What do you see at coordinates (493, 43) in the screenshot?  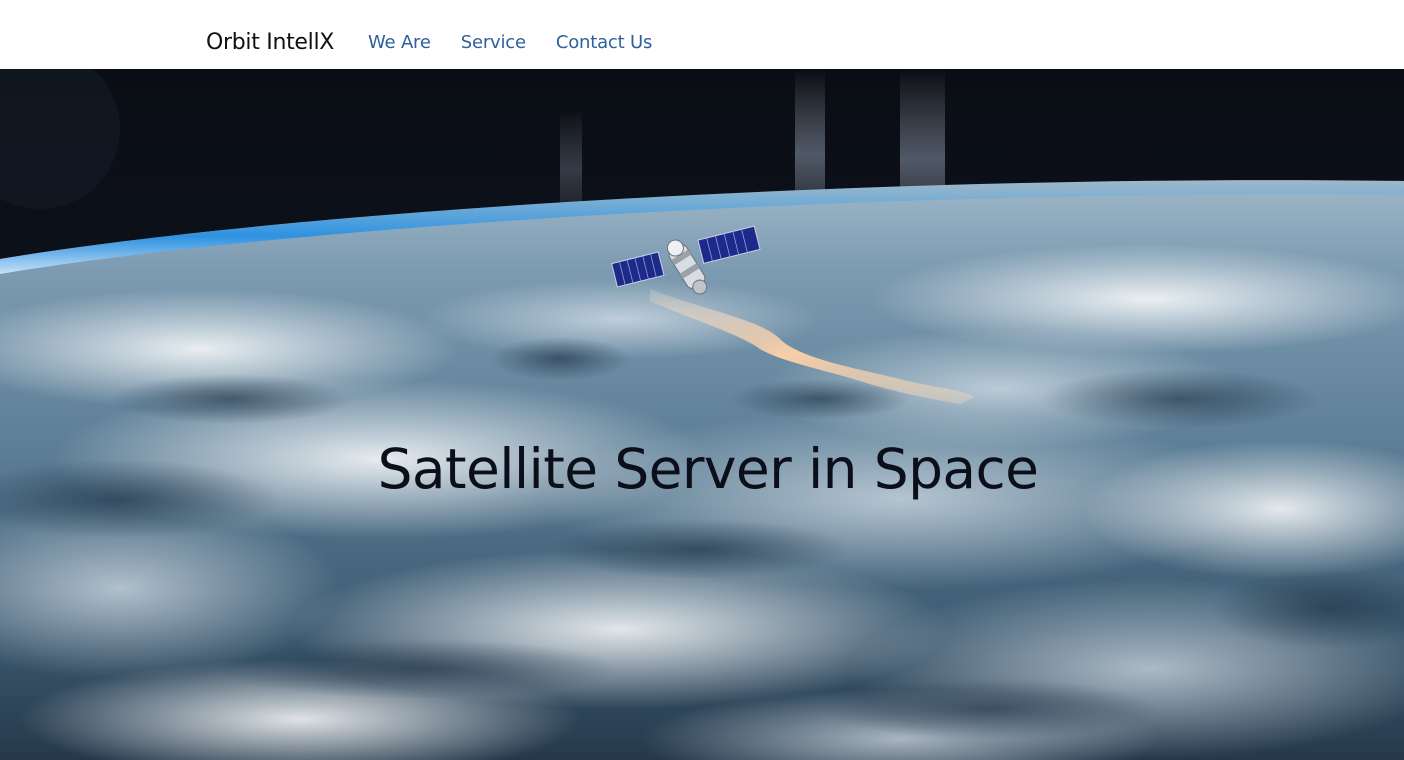 I see `nav-link-service: Service` at bounding box center [493, 43].